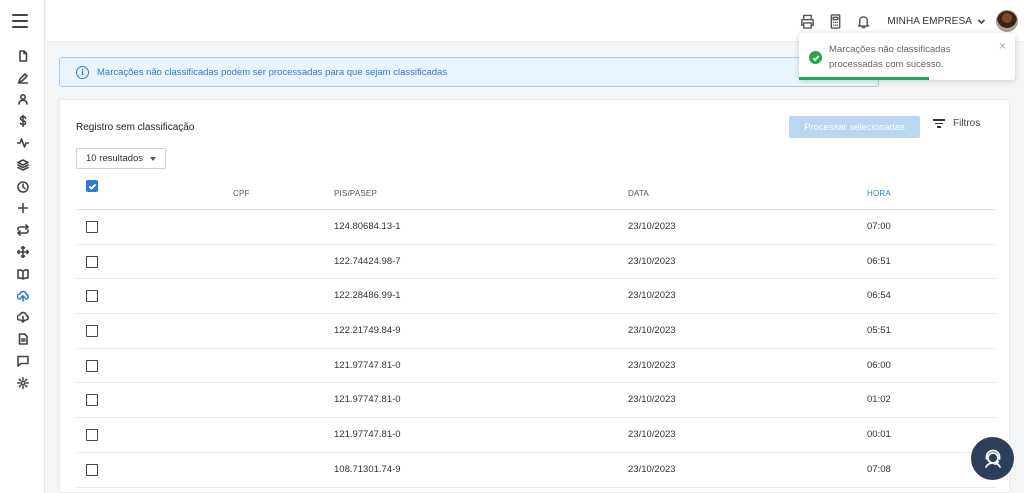 Image resolution: width=1024 pixels, height=493 pixels. Describe the element at coordinates (835, 21) in the screenshot. I see `calculator-icon` at that location.